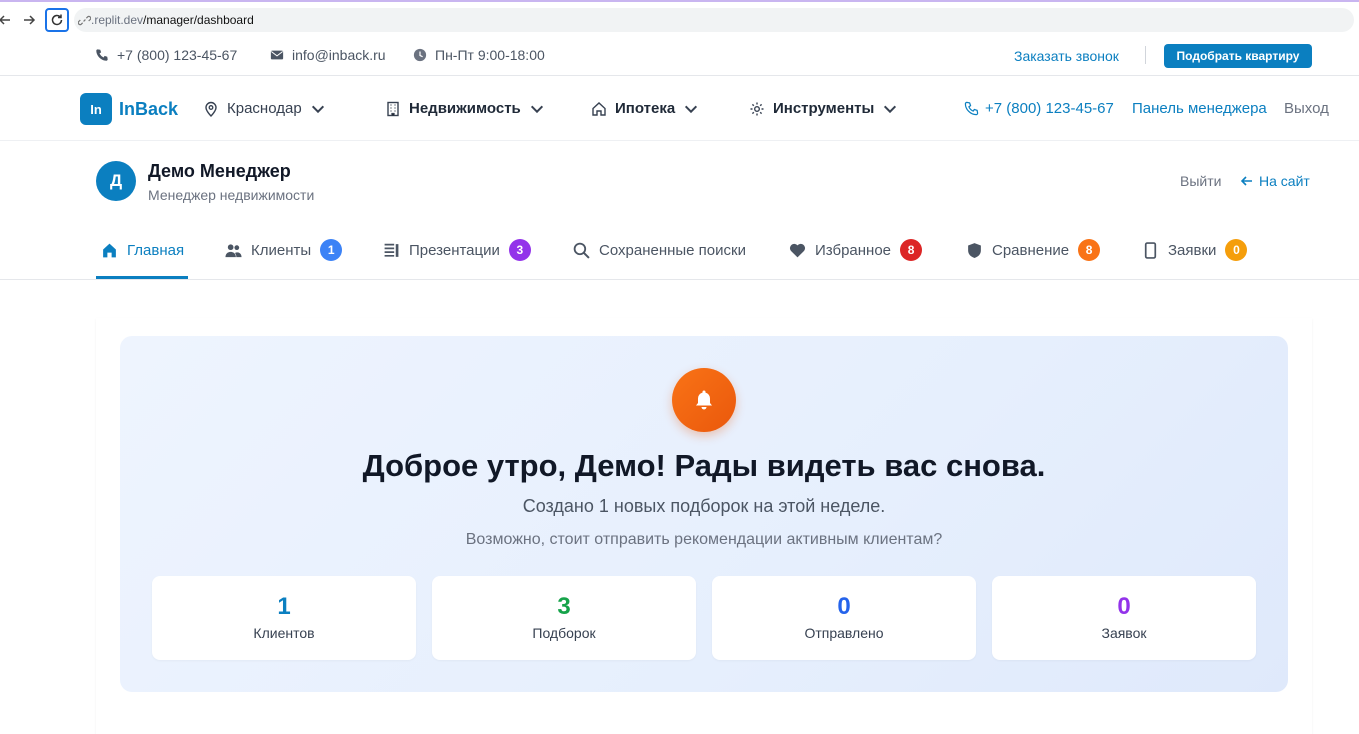 Image resolution: width=1359 pixels, height=734 pixels. I want to click on nav-tools: Инструменты, so click(823, 108).